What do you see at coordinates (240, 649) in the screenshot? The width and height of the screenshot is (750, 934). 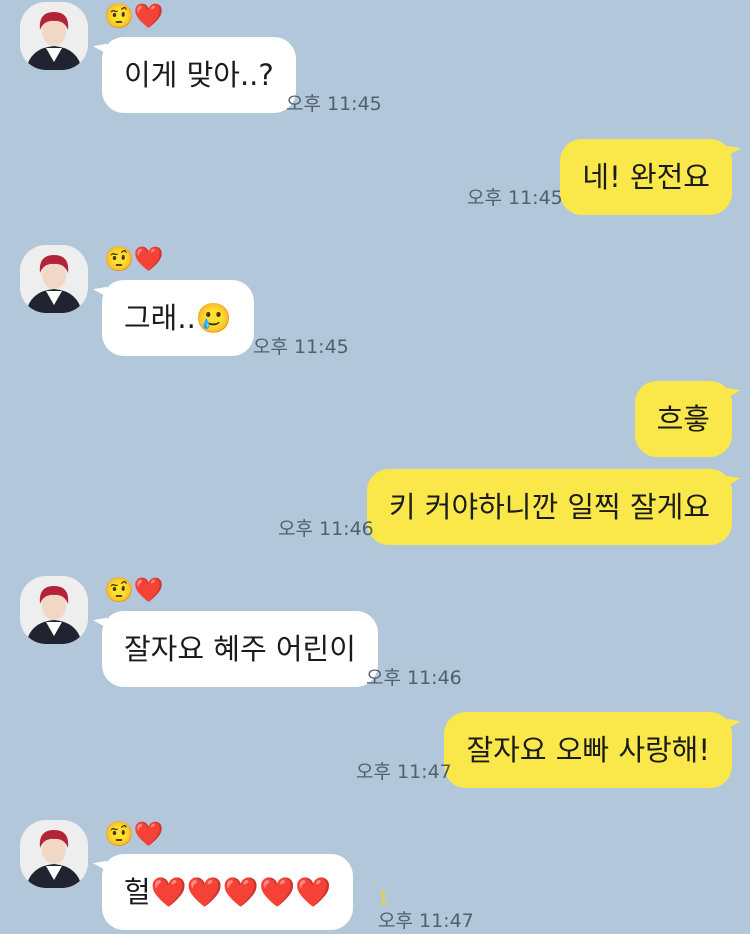 I see `message-bubble-6: 잘자요 혜주 어린이` at bounding box center [240, 649].